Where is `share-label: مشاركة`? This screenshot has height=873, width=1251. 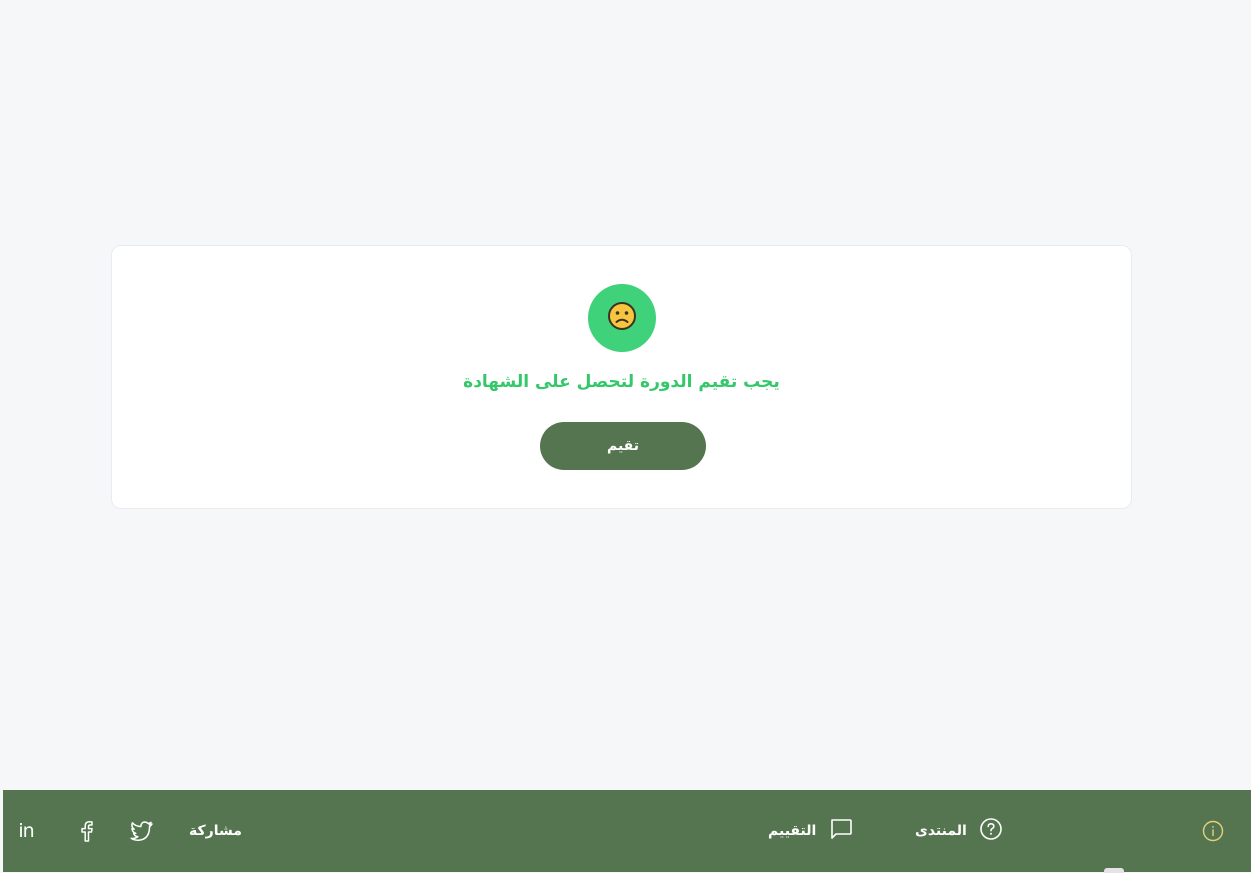
share-label: مشاركة is located at coordinates (215, 831).